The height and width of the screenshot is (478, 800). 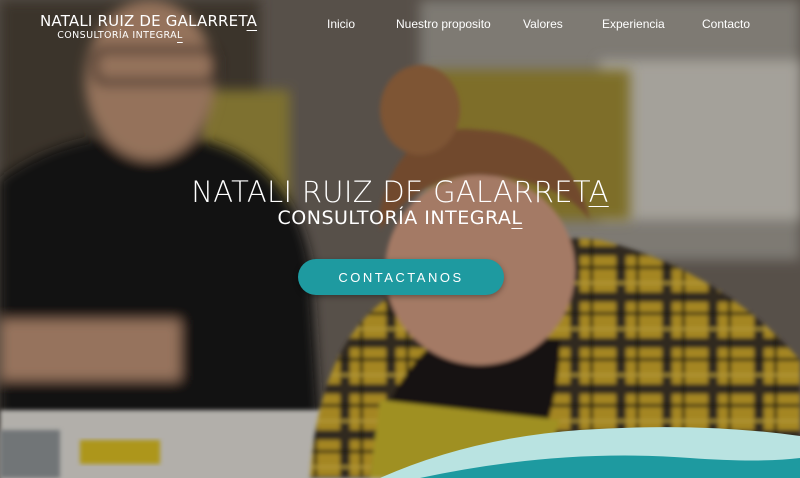 I want to click on nav-item-contacto: Contacto, so click(x=726, y=24).